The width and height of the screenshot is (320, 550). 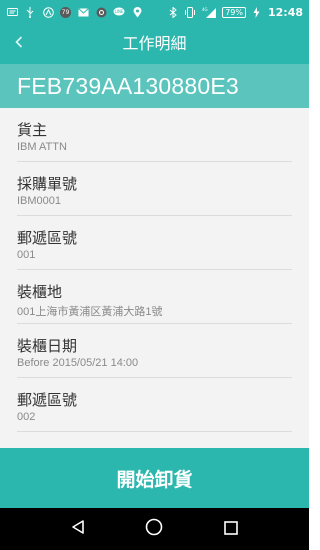 What do you see at coordinates (154, 405) in the screenshot?
I see `detail-item-postal-code-2: 郵遞區號 002` at bounding box center [154, 405].